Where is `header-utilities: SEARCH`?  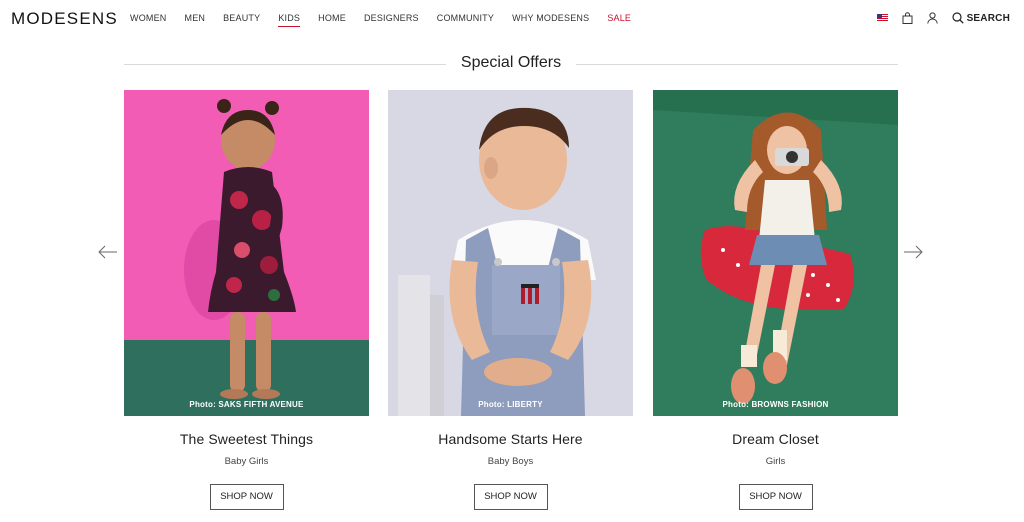 header-utilities: SEARCH is located at coordinates (936, 18).